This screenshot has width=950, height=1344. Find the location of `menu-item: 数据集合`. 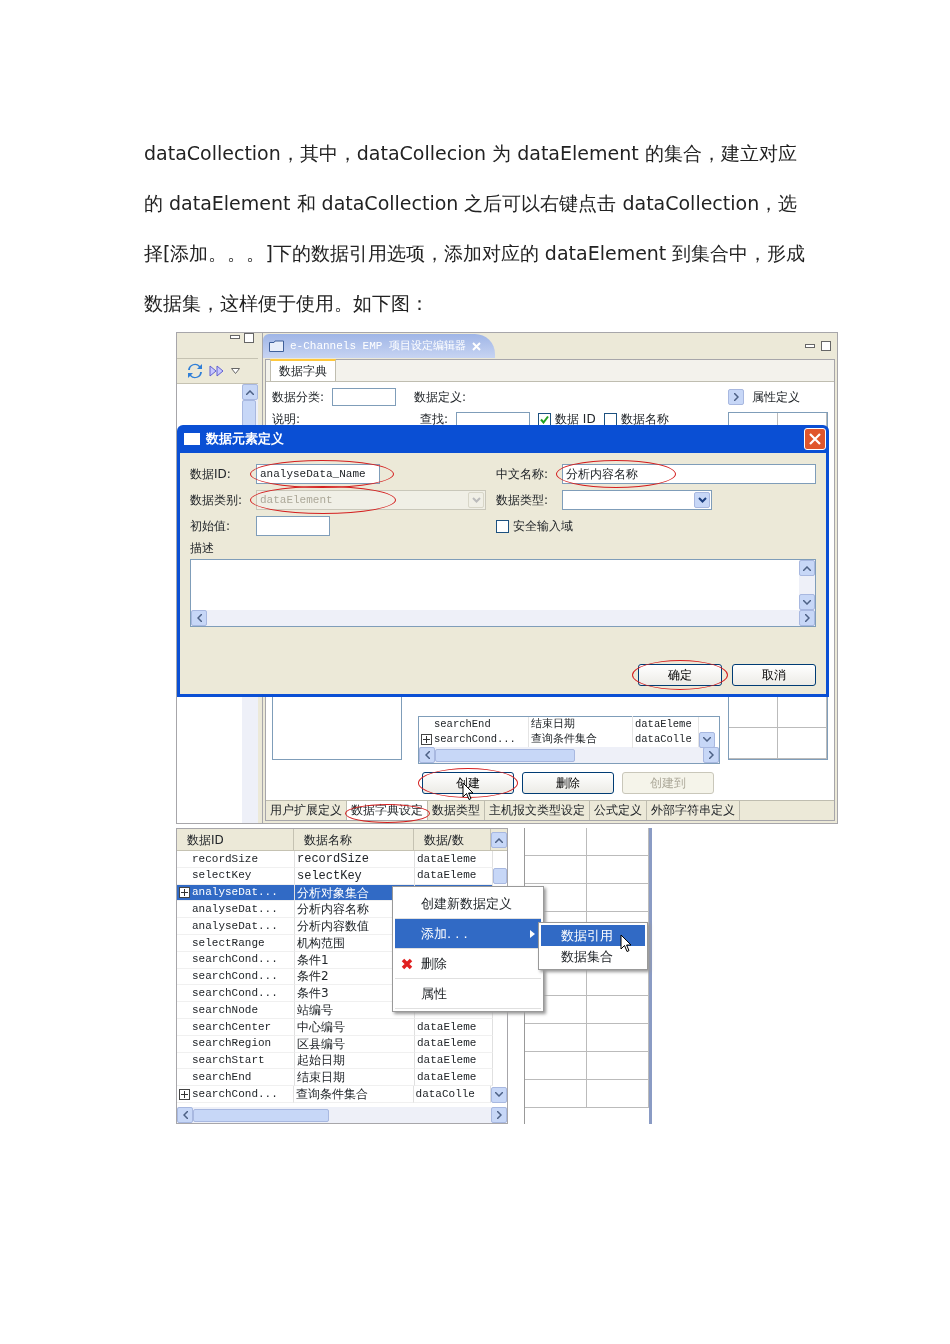

menu-item: 数据集合 is located at coordinates (593, 956).